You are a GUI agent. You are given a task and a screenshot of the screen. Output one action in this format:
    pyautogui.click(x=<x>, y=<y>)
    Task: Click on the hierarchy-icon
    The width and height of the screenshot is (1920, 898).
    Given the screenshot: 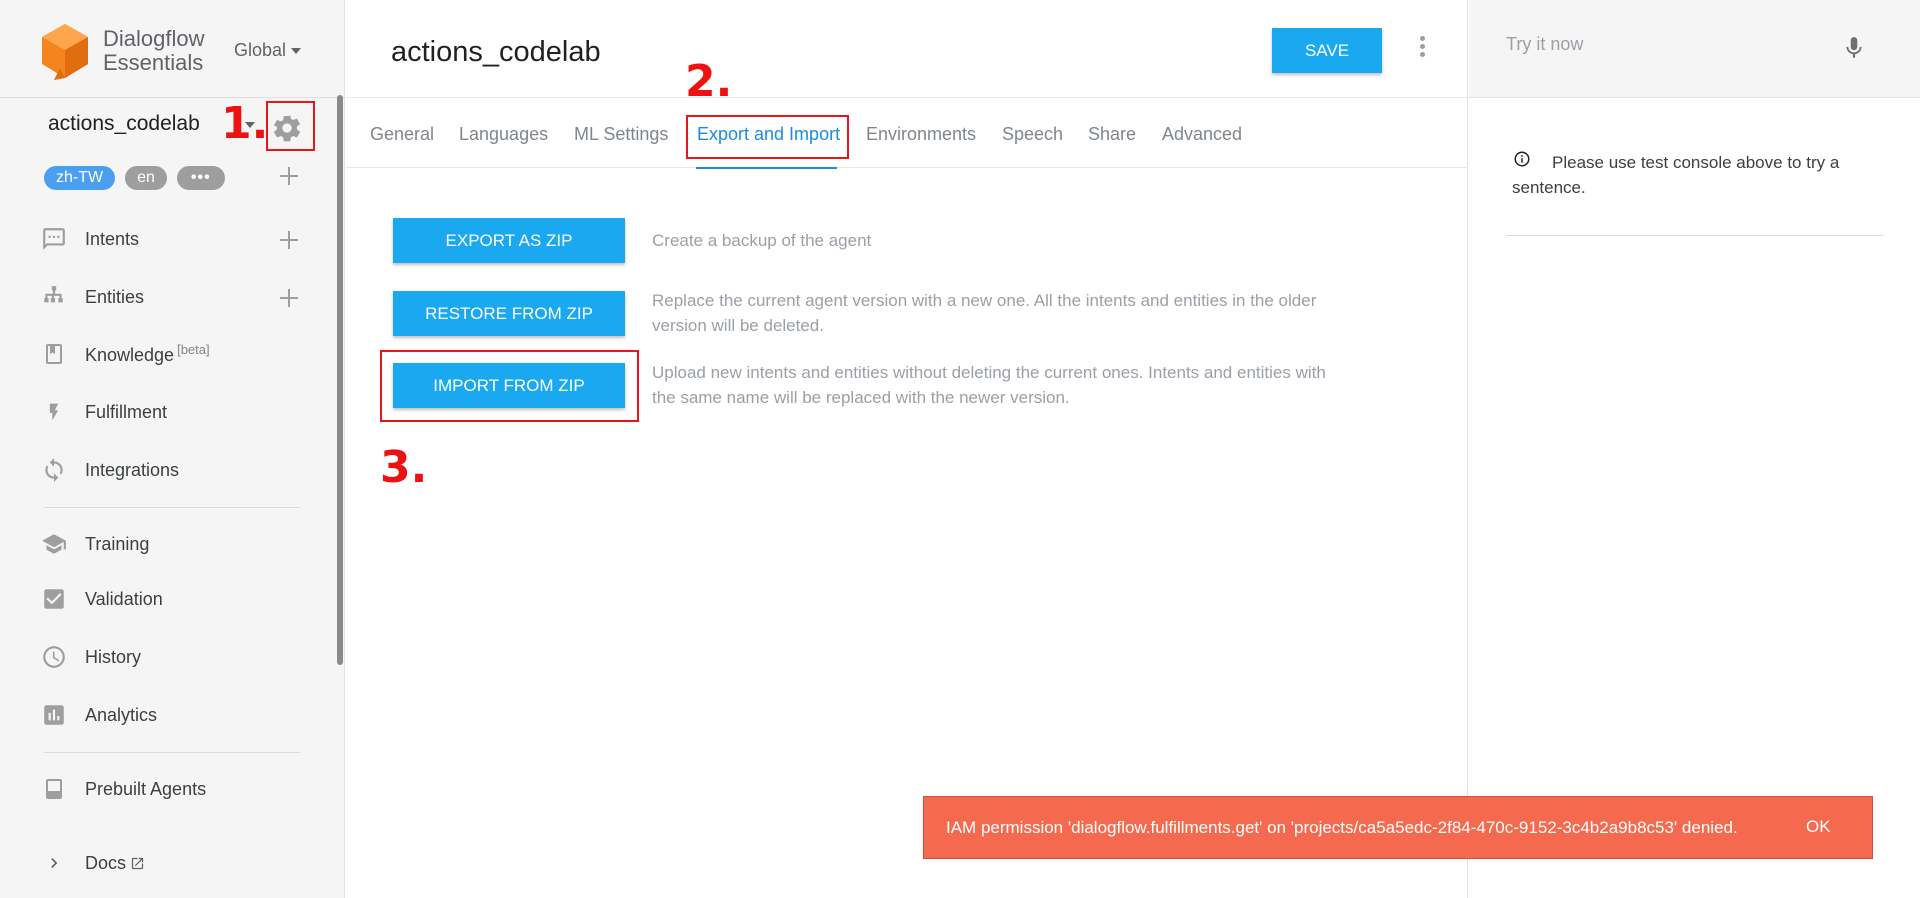 What is the action you would take?
    pyautogui.click(x=54, y=297)
    